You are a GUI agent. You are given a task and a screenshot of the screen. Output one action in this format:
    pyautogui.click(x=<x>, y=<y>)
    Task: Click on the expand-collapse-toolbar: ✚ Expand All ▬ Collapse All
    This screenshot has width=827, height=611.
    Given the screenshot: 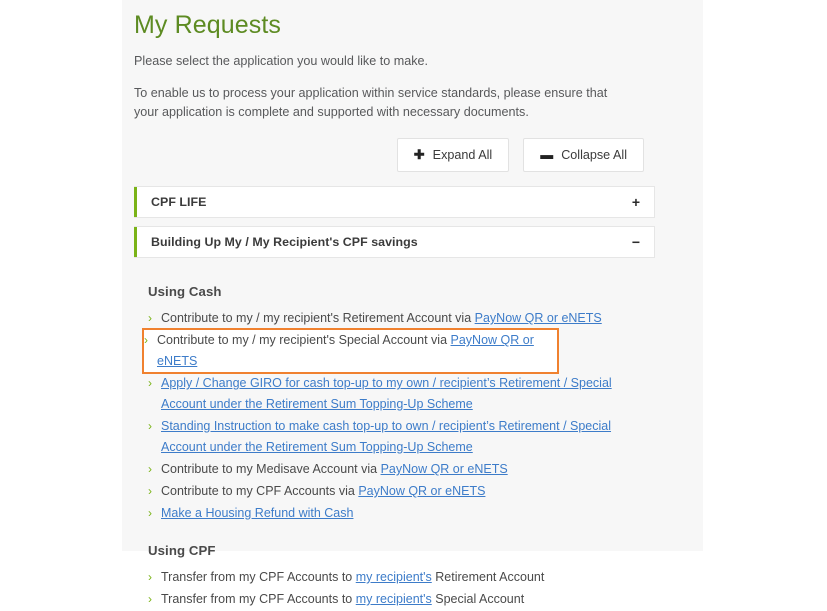 What is the action you would take?
    pyautogui.click(x=414, y=147)
    